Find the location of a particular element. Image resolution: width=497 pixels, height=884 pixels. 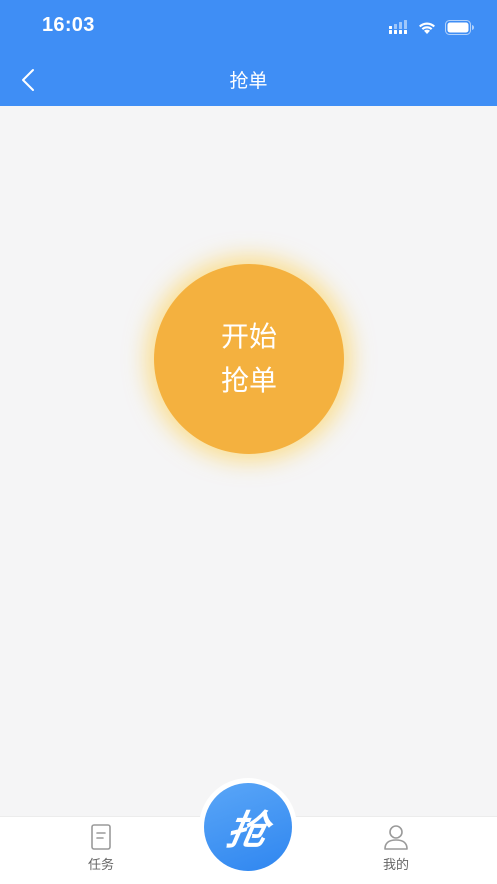

tab-tasks: 任务 is located at coordinates (101, 850).